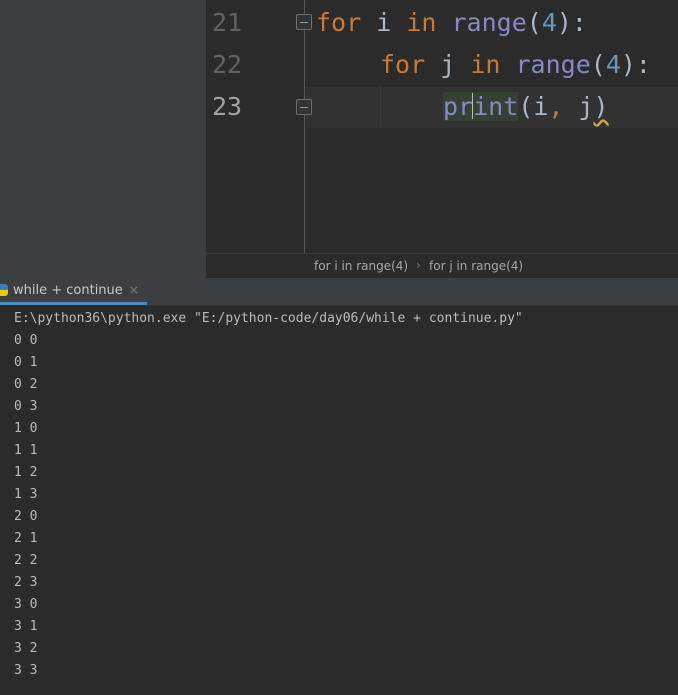 The image size is (678, 695). I want to click on line-number: 21, so click(227, 22).